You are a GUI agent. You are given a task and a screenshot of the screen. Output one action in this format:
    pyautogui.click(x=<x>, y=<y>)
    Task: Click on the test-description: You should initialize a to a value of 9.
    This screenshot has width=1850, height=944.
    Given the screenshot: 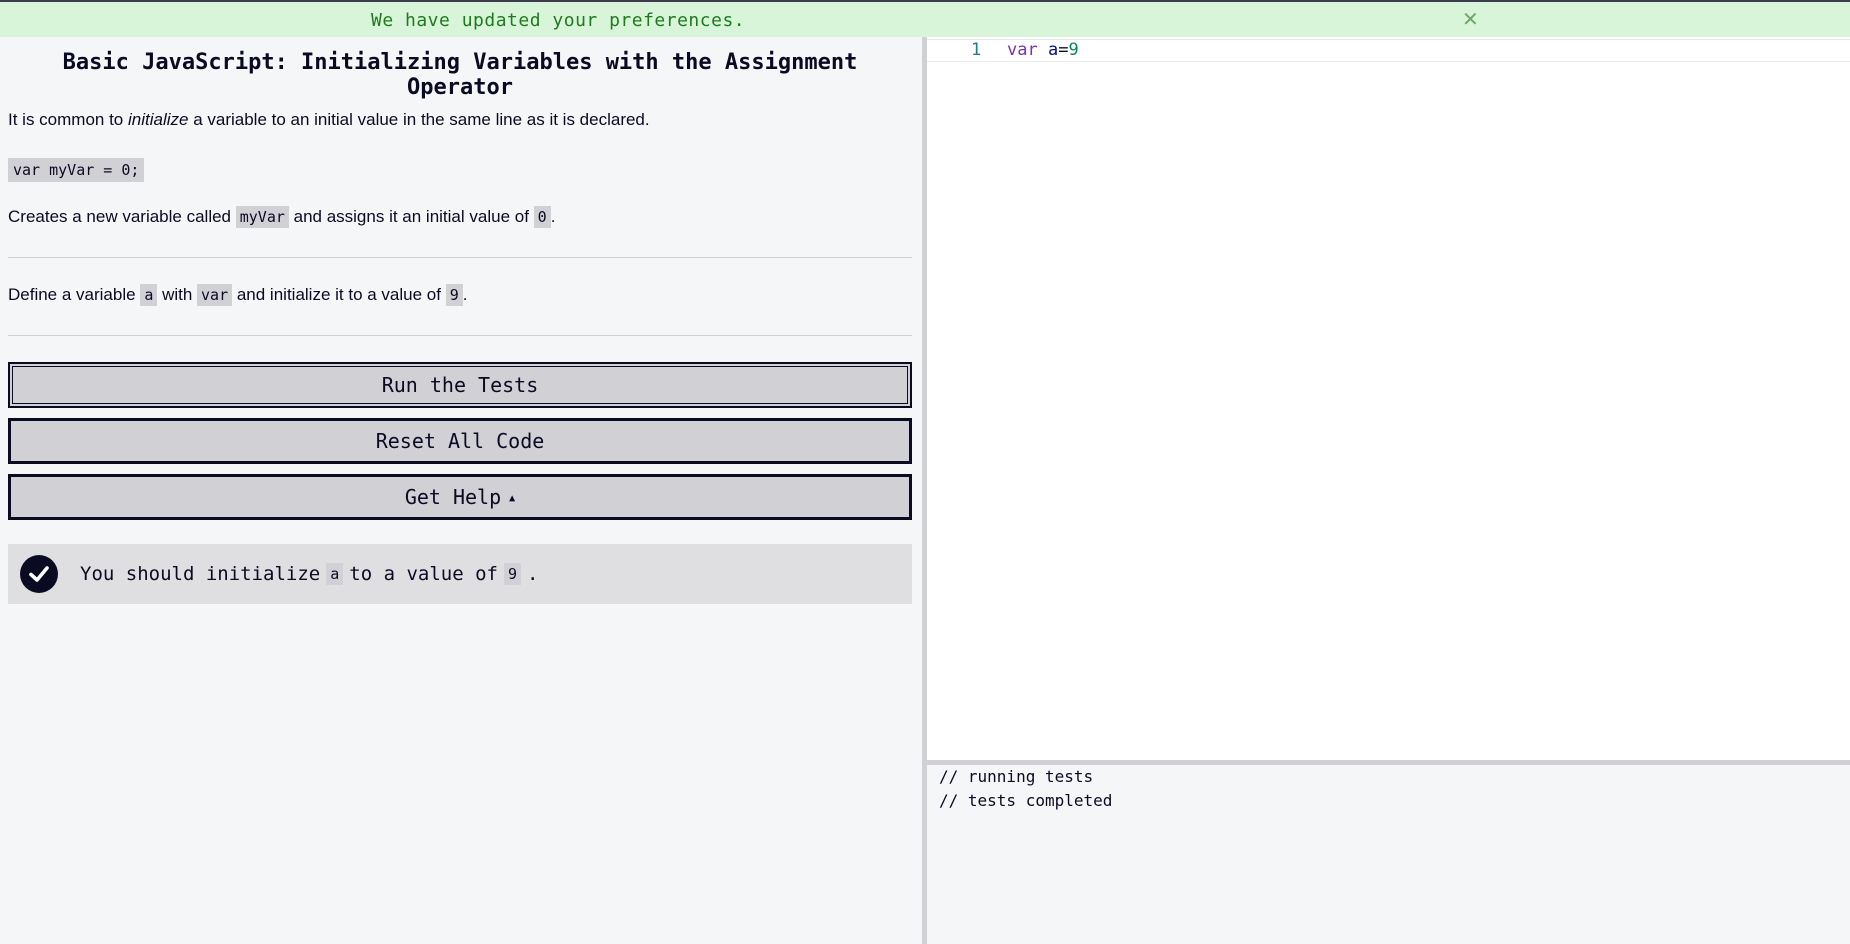 What is the action you would take?
    pyautogui.click(x=309, y=574)
    